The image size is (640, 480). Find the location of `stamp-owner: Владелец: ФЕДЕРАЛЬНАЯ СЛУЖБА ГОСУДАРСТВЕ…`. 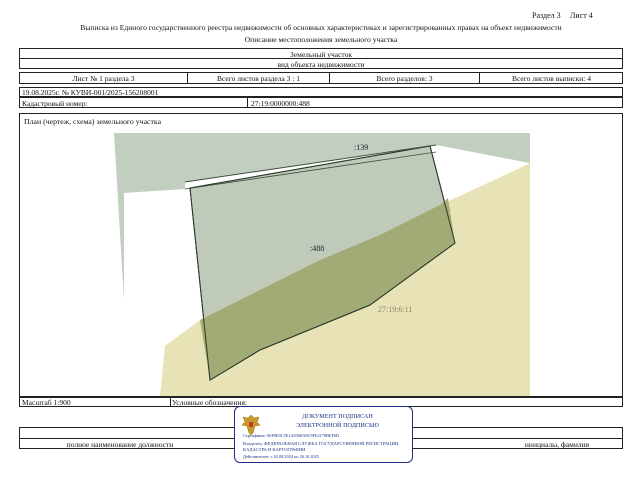

stamp-owner: Владелец: ФЕДЕРАЛЬНАЯ СЛУЖБА ГОСУДАРСТВЕ… is located at coordinates (321, 446).